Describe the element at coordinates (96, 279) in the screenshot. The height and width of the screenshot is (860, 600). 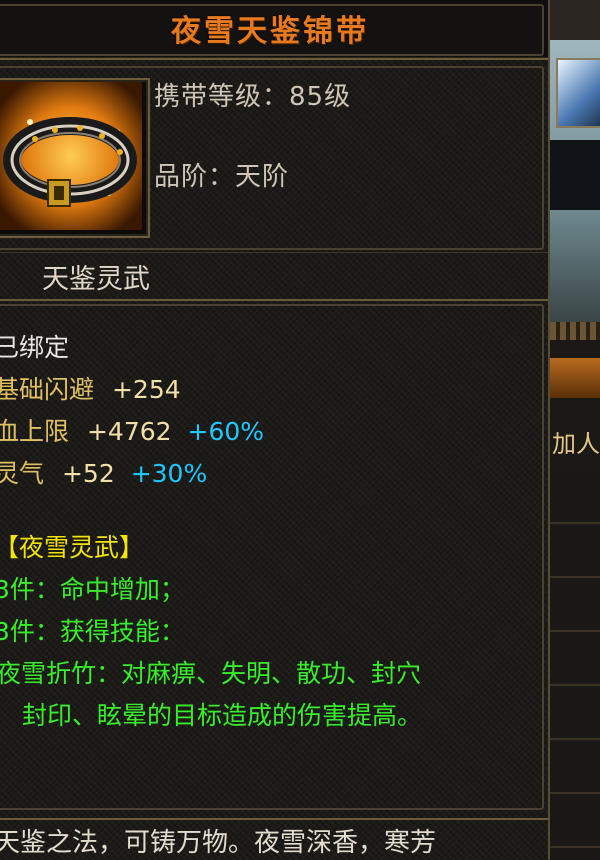
I see `series-label: 天鉴灵武` at that location.